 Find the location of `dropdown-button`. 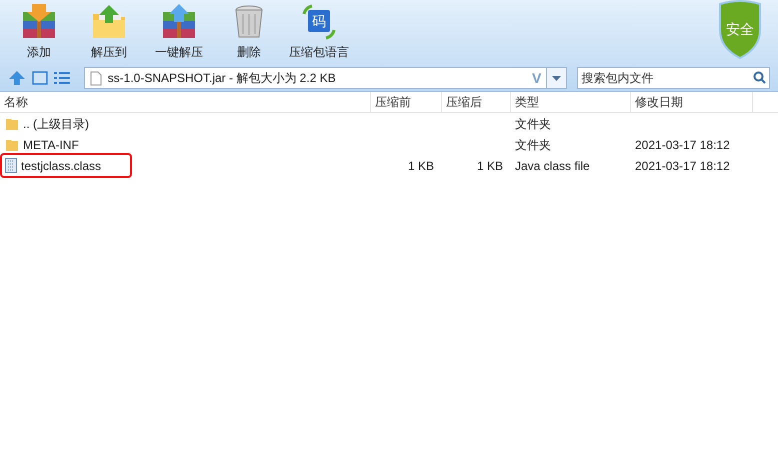

dropdown-button is located at coordinates (556, 78).